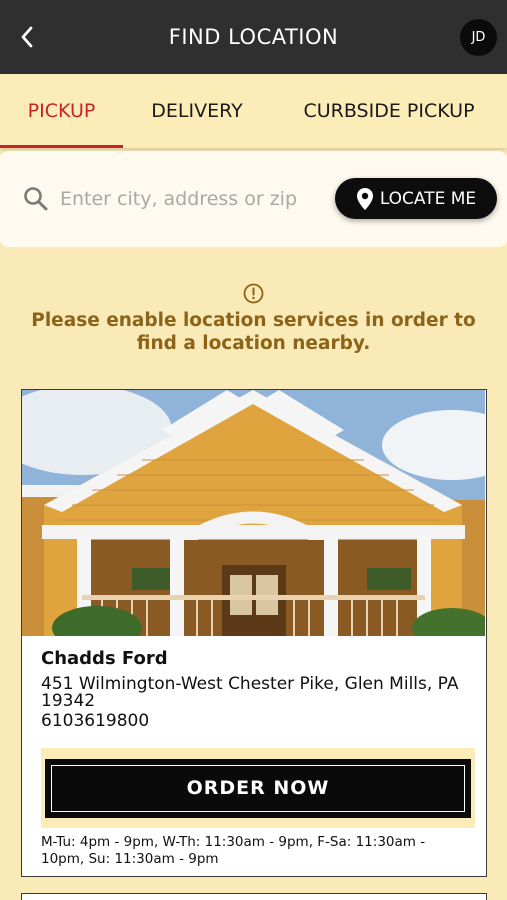  Describe the element at coordinates (389, 111) in the screenshot. I see `tab-curbside-pickup: CURBSIDE PICKUP` at that location.